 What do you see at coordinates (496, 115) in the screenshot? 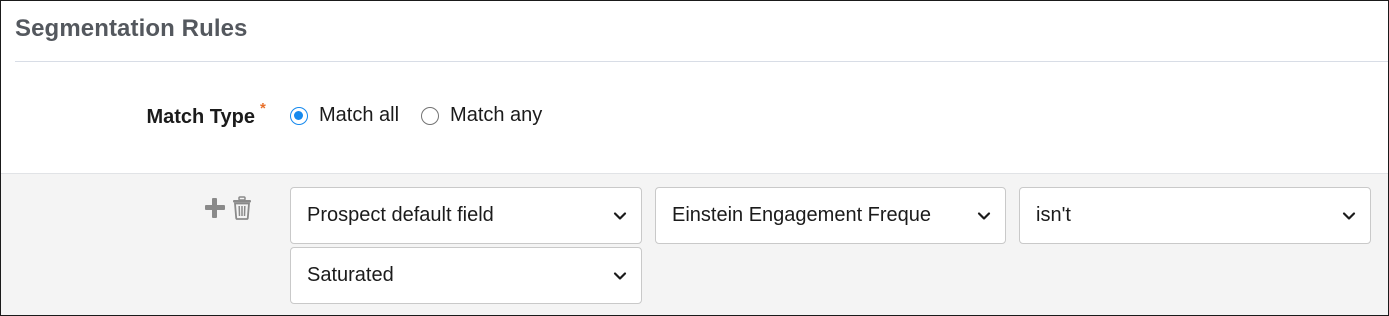
I see `match-any-label: Match any` at bounding box center [496, 115].